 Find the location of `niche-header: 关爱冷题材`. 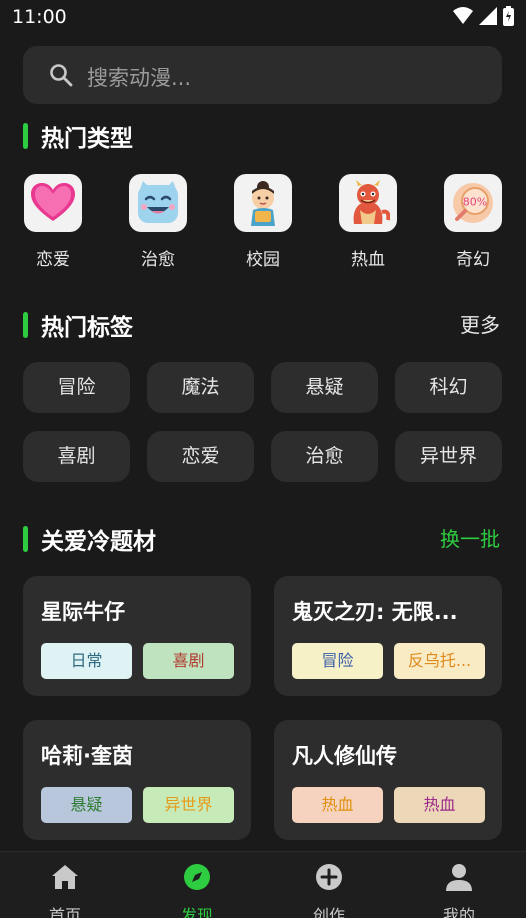

niche-header: 关爱冷题材 is located at coordinates (89, 539).